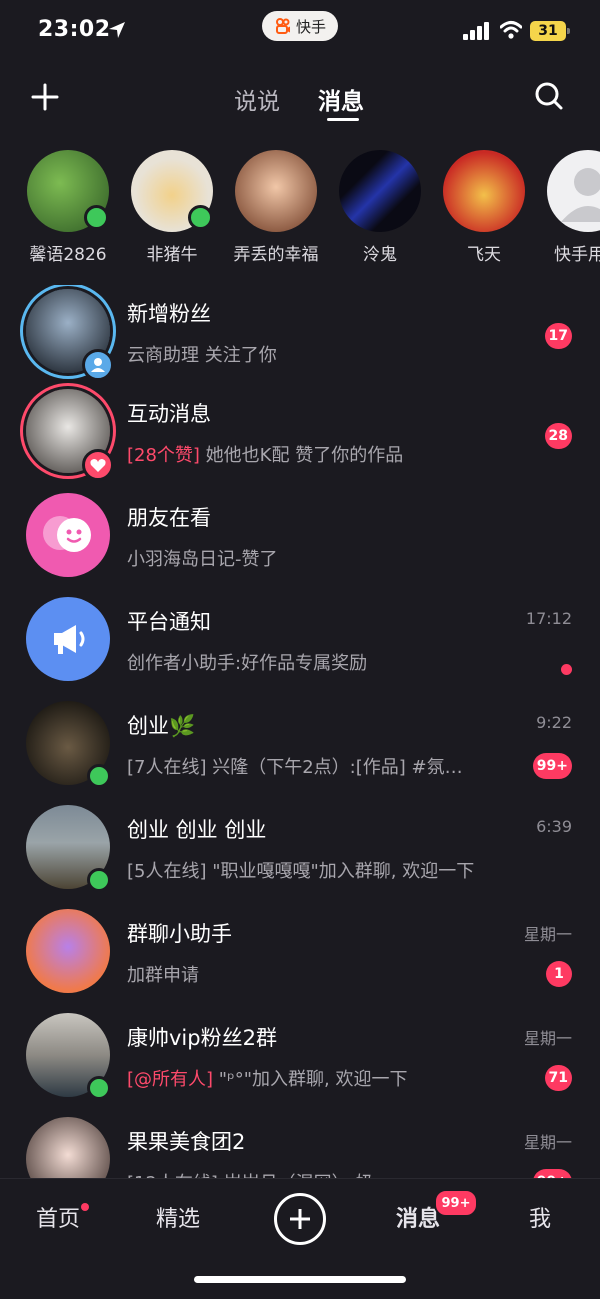  What do you see at coordinates (276, 255) in the screenshot?
I see `story-name: 弄丢的幸福` at bounding box center [276, 255].